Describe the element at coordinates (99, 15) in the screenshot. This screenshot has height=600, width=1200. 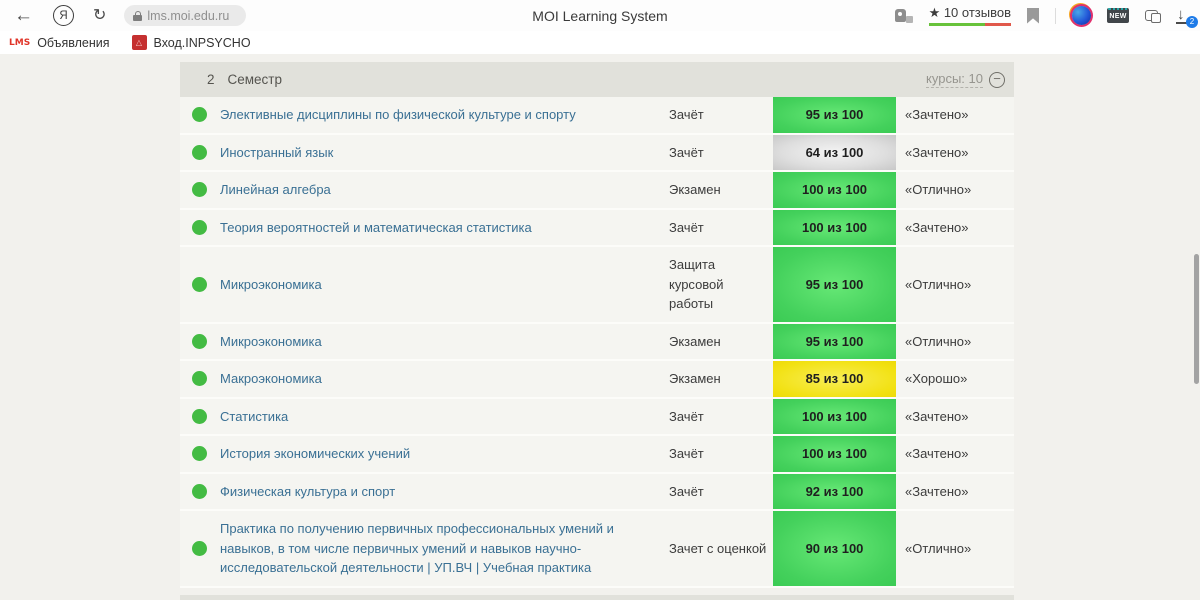
I see `refresh-icon: ↻` at that location.